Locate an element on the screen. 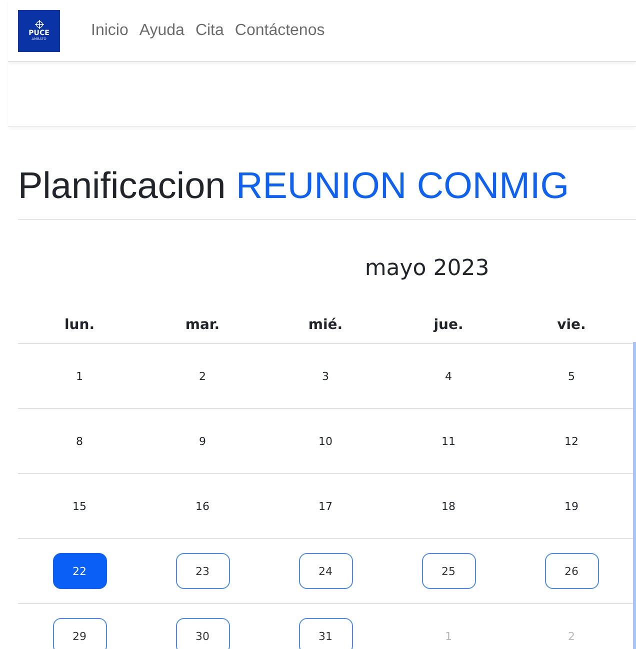 This screenshot has width=636, height=649. day-button: 22 is located at coordinates (79, 571).